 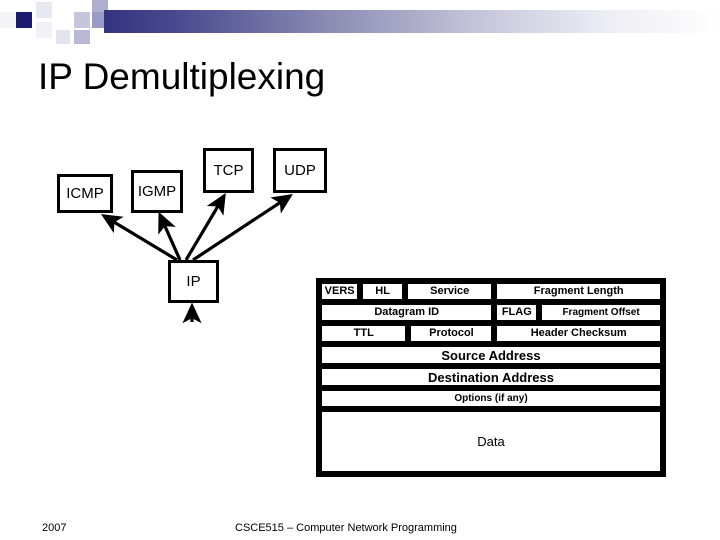 I want to click on ip-header-field-fragment-offset: Fragment Offset, so click(x=601, y=312).